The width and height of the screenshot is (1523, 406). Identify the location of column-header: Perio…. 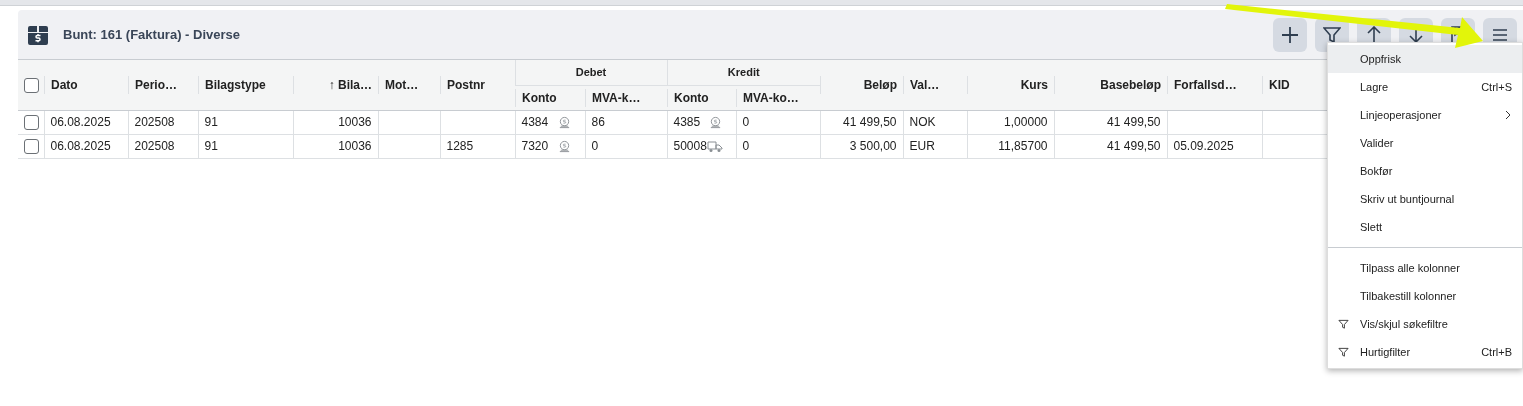
(163, 84).